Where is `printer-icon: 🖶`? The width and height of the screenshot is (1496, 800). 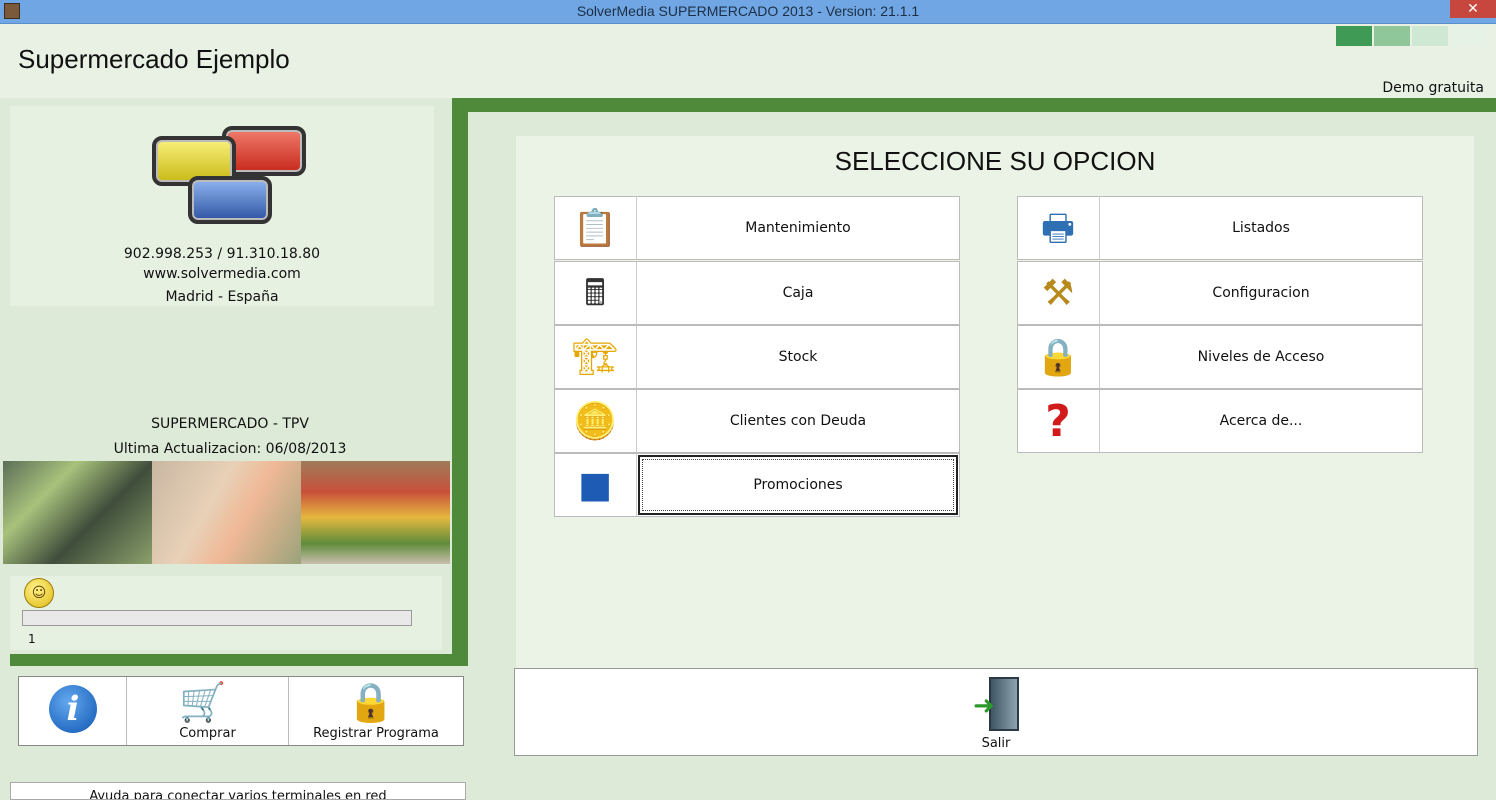 printer-icon: 🖶 is located at coordinates (1059, 228).